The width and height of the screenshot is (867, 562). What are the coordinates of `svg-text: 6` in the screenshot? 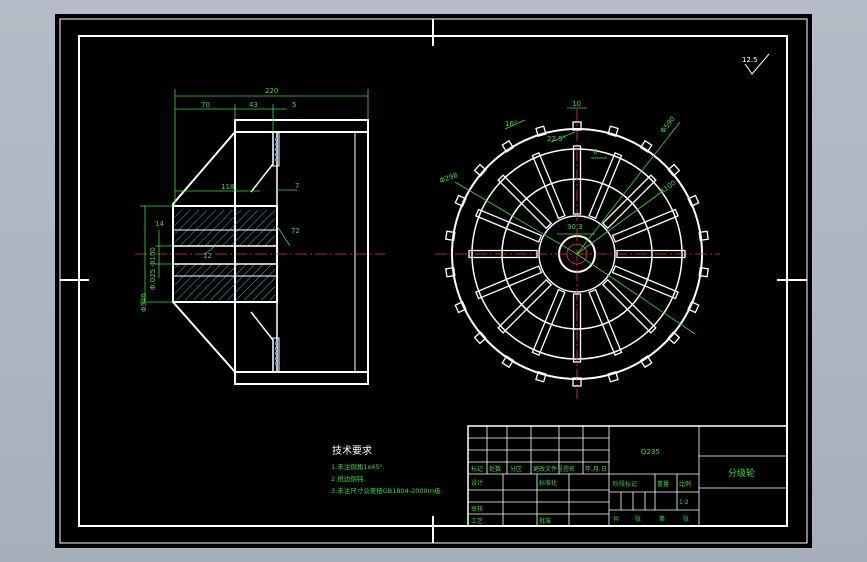 It's located at (595, 152).